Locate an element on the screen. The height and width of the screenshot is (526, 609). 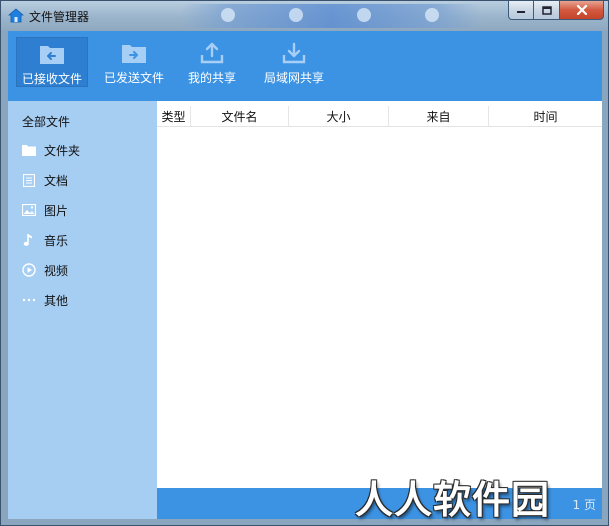
column-header-size: 大小 is located at coordinates (339, 116).